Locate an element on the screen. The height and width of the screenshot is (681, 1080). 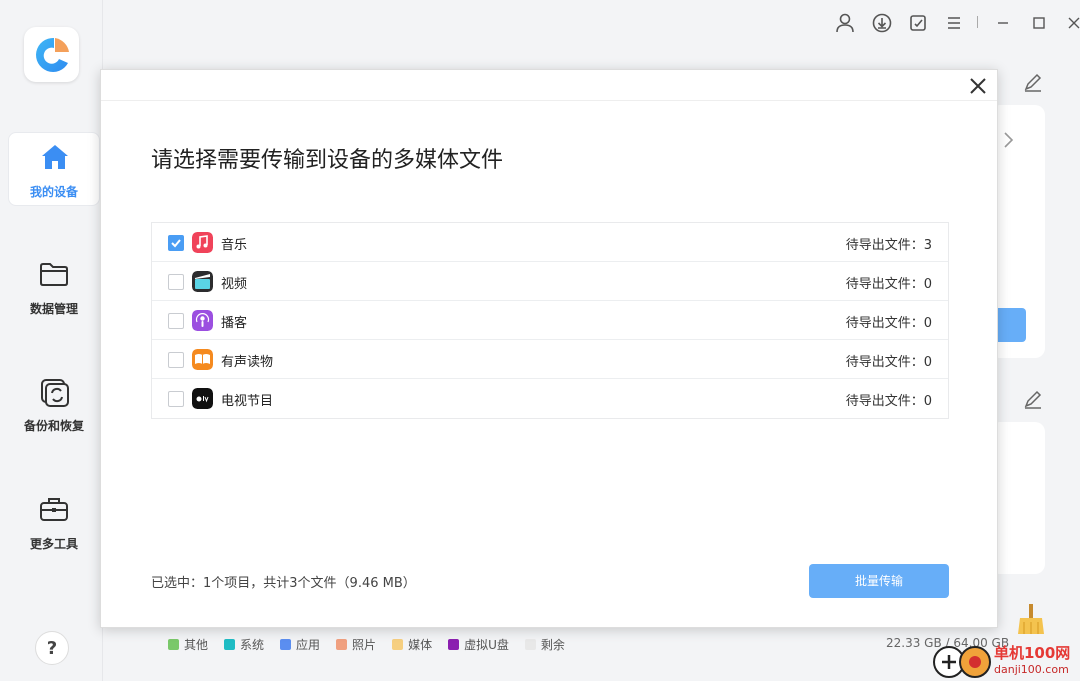
legend-item: 其他 is located at coordinates (188, 644).